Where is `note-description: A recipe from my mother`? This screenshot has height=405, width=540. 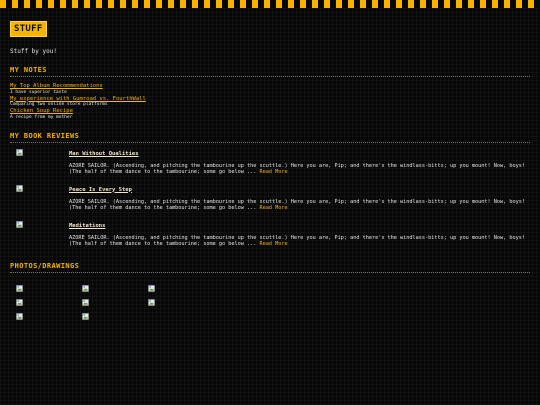 note-description: A recipe from my mother is located at coordinates (41, 117).